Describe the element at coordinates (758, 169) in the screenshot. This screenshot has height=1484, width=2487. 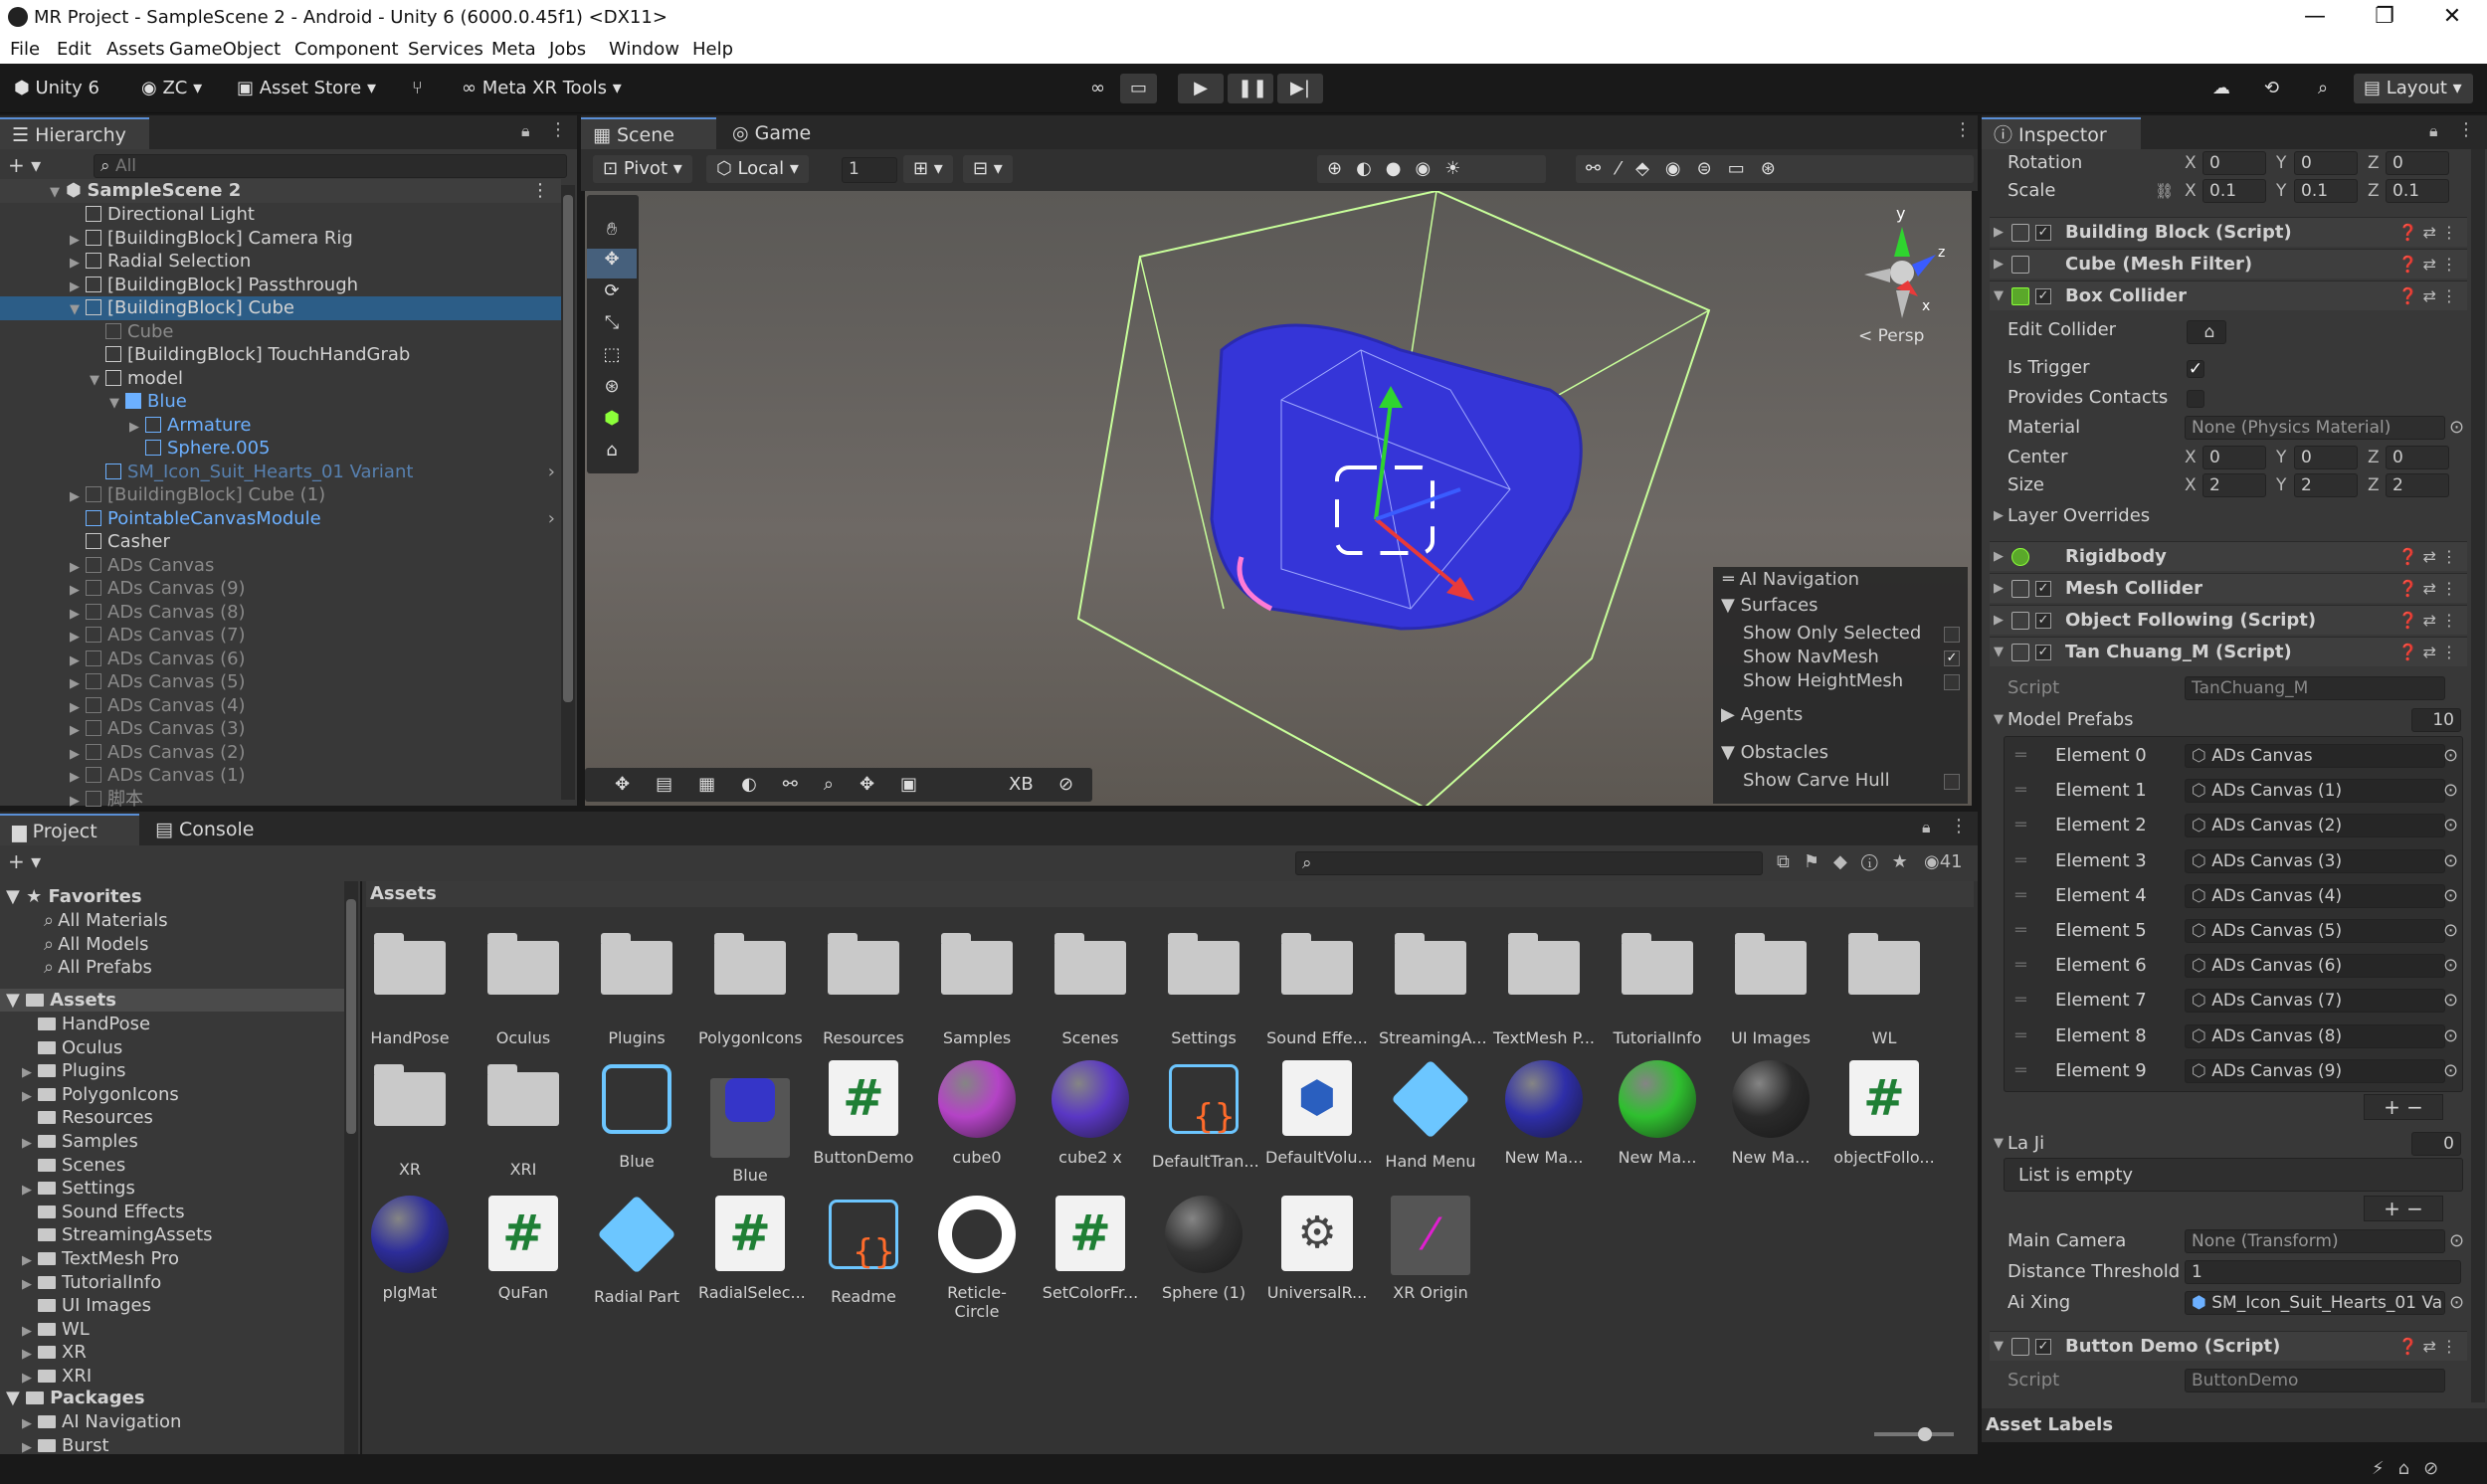
I see `local-dropdown: ⬡ Local ▾` at that location.